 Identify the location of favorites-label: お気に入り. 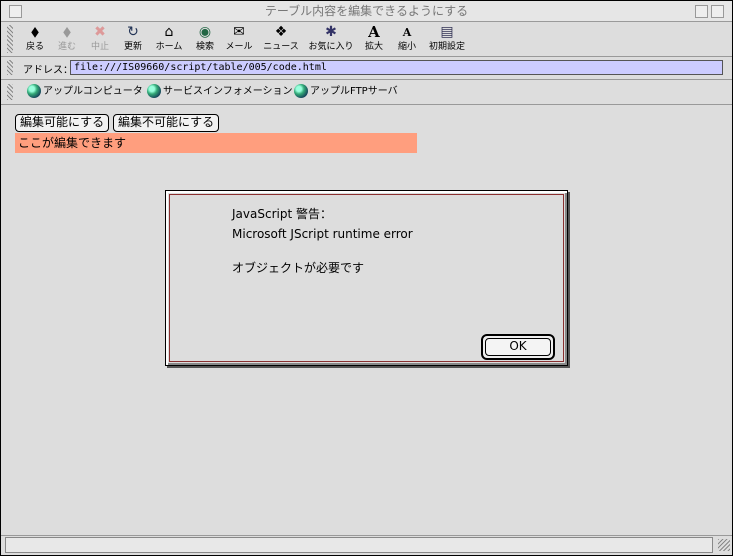
(331, 47).